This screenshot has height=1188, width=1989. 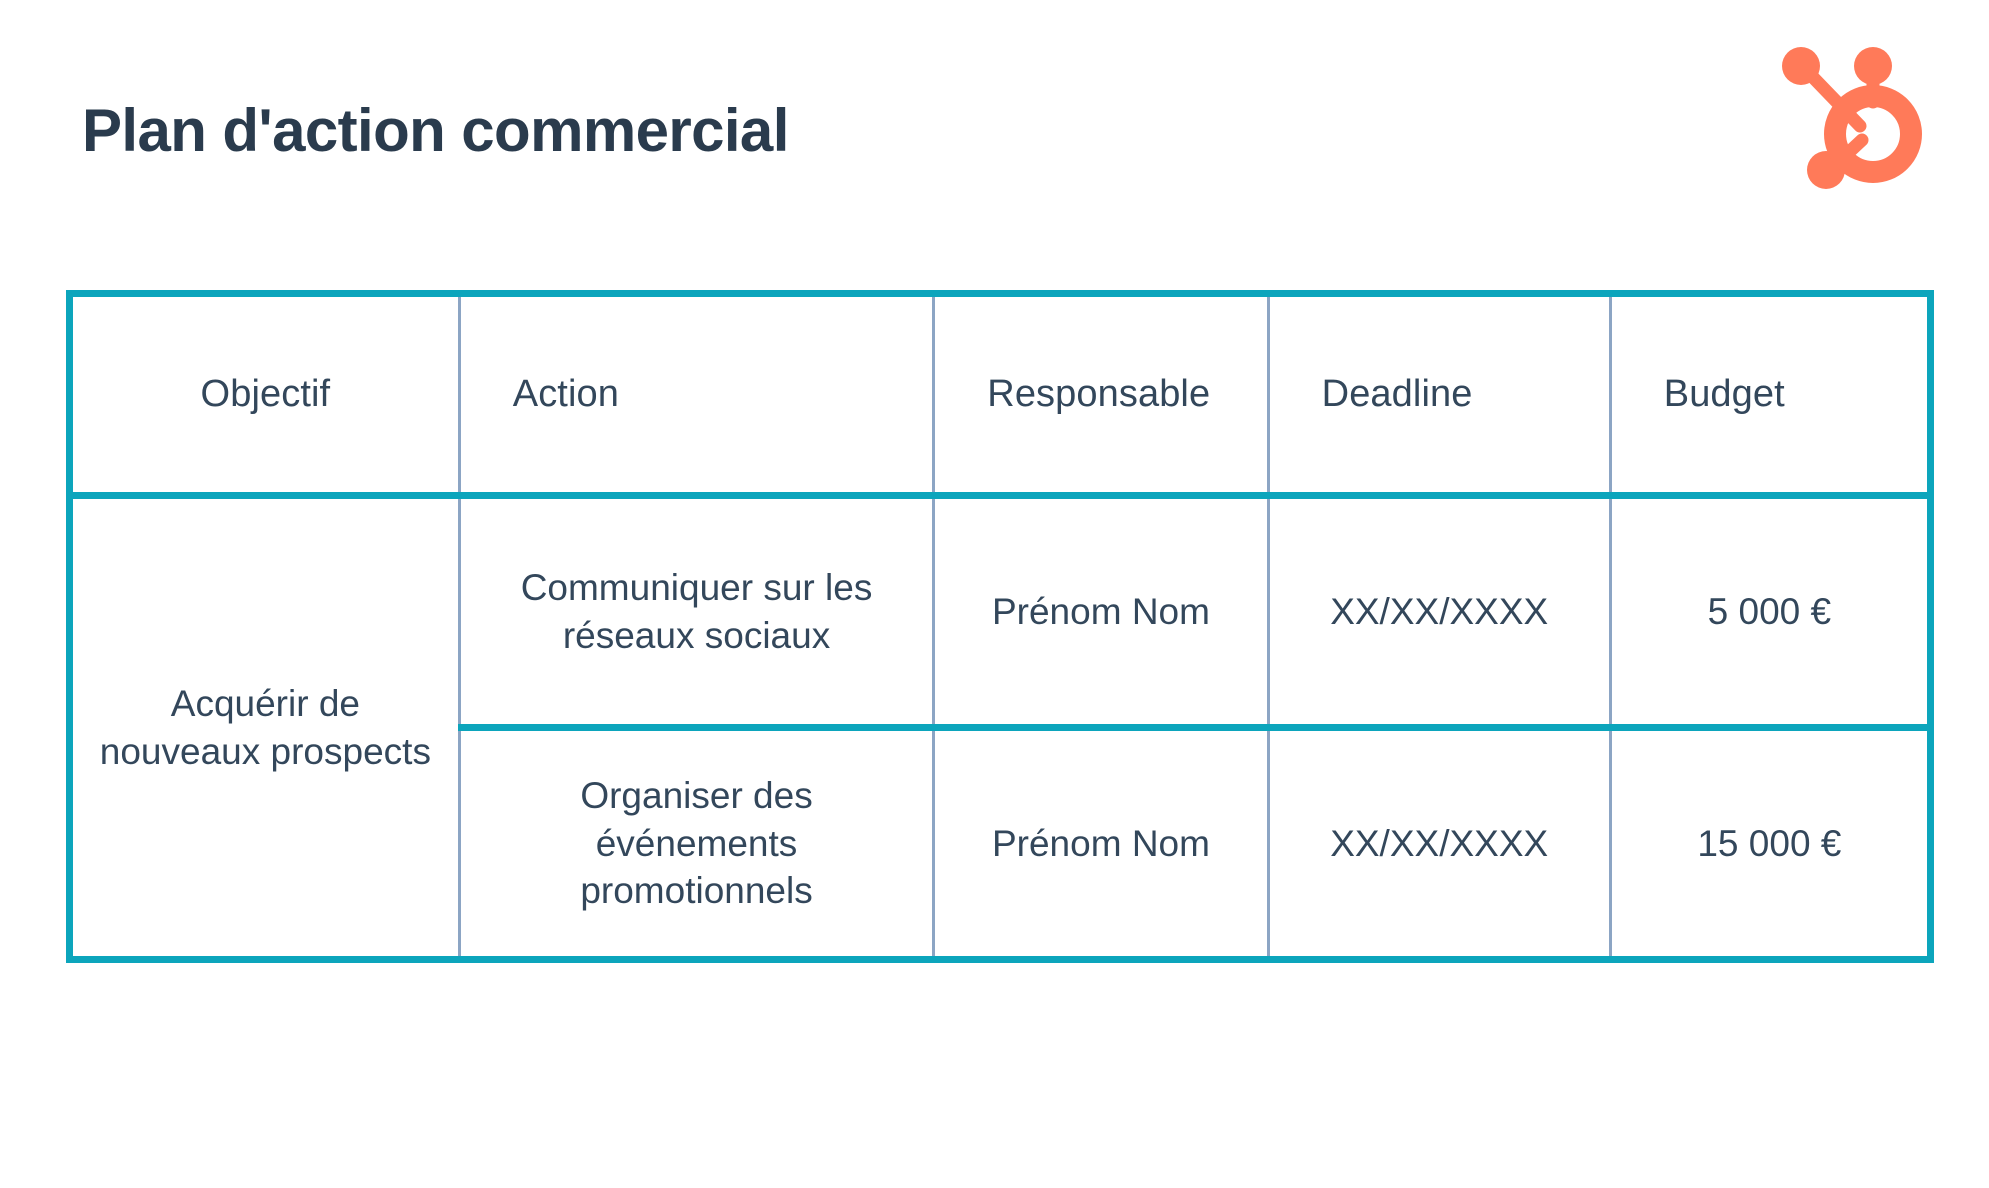 What do you see at coordinates (696, 611) in the screenshot?
I see `cell-action: Communiquer sur les réseaux sociaux` at bounding box center [696, 611].